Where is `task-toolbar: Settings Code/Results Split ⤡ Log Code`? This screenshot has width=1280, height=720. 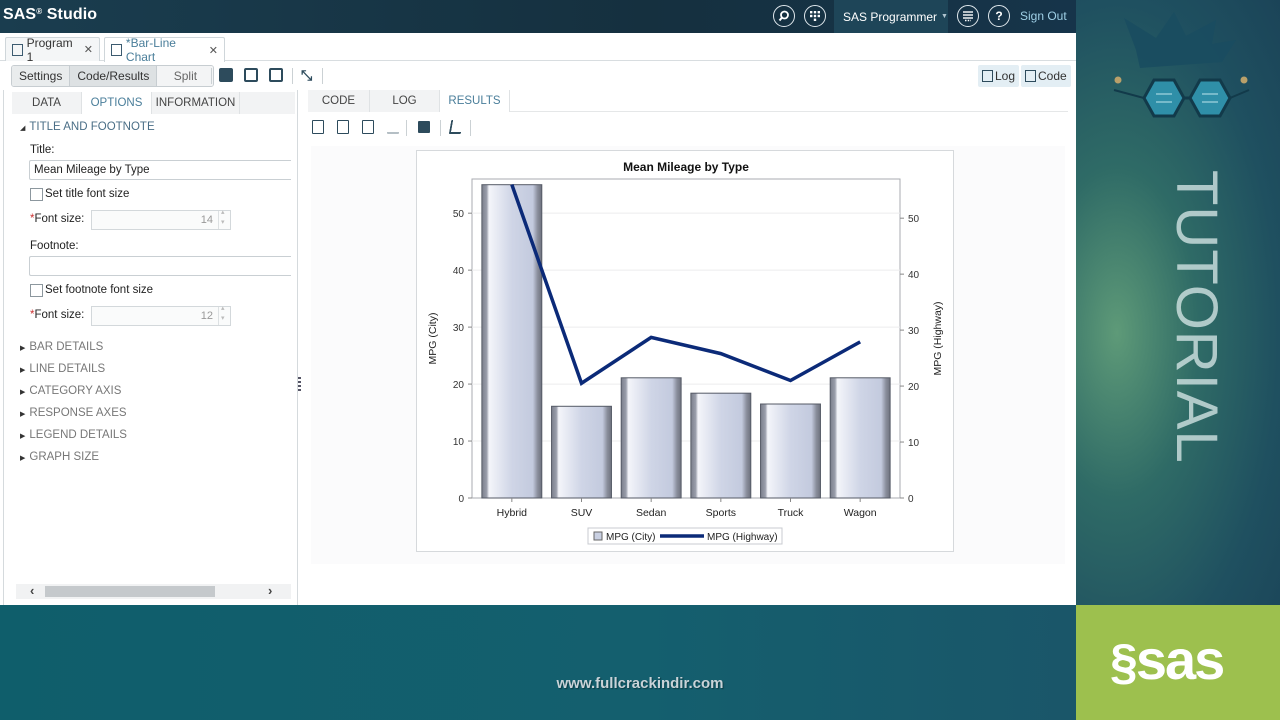
task-toolbar: Settings Code/Results Split ⤡ Log Code is located at coordinates (538, 76).